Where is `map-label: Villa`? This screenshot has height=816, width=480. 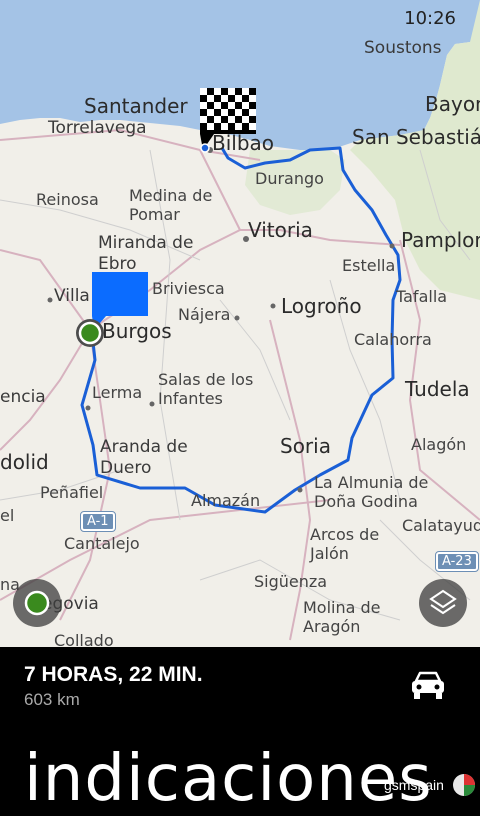
map-label: Villa is located at coordinates (72, 296).